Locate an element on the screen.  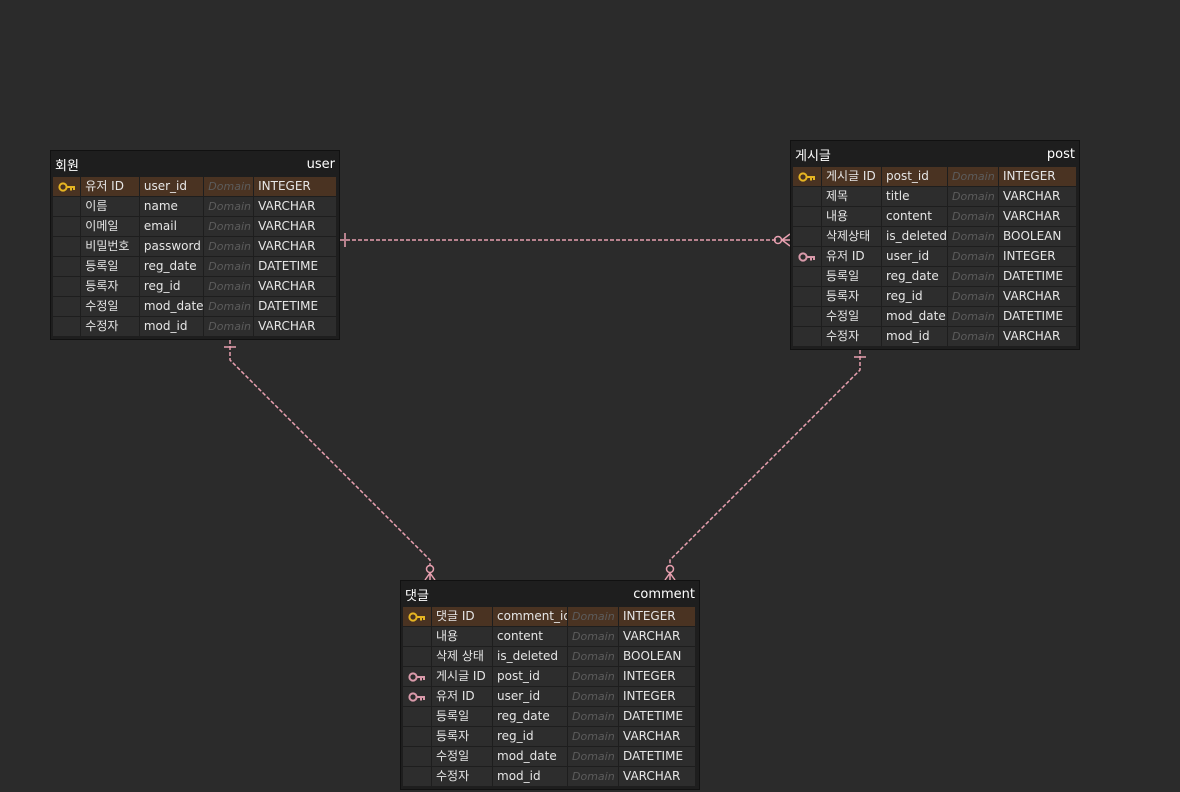
entity-header: 게시글 post is located at coordinates (935, 154).